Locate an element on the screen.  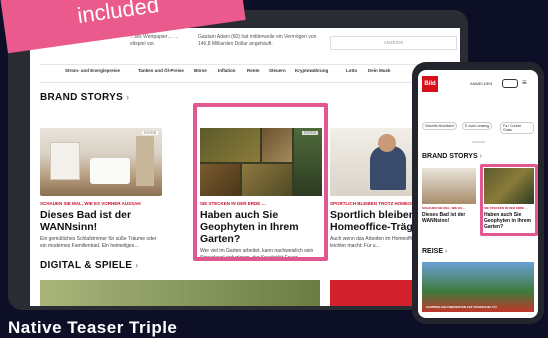
mobile-section-reise: REISE › is located at coordinates (434, 251).